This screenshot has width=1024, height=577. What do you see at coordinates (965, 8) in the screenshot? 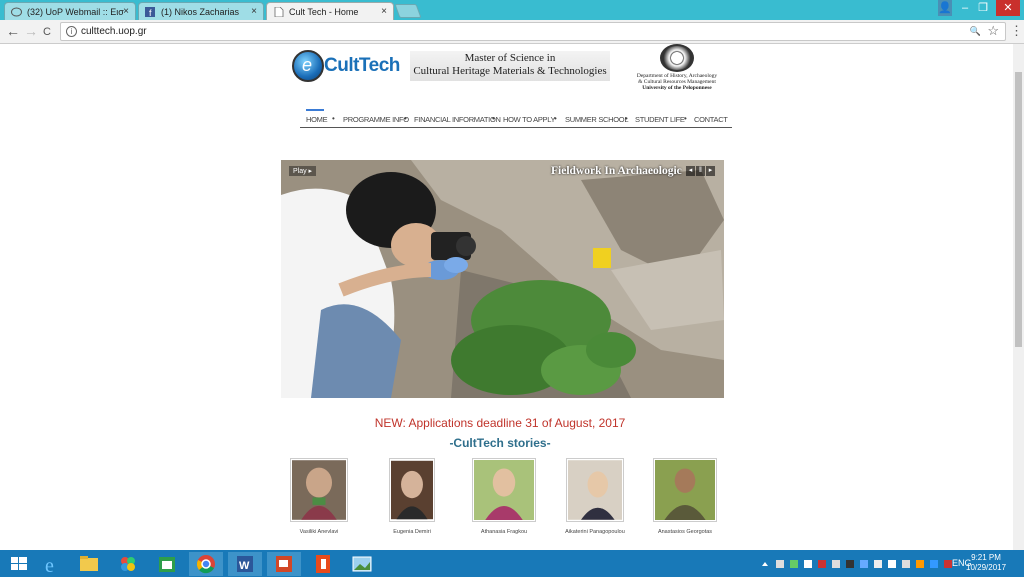
I see `minimize-button: –` at bounding box center [965, 8].